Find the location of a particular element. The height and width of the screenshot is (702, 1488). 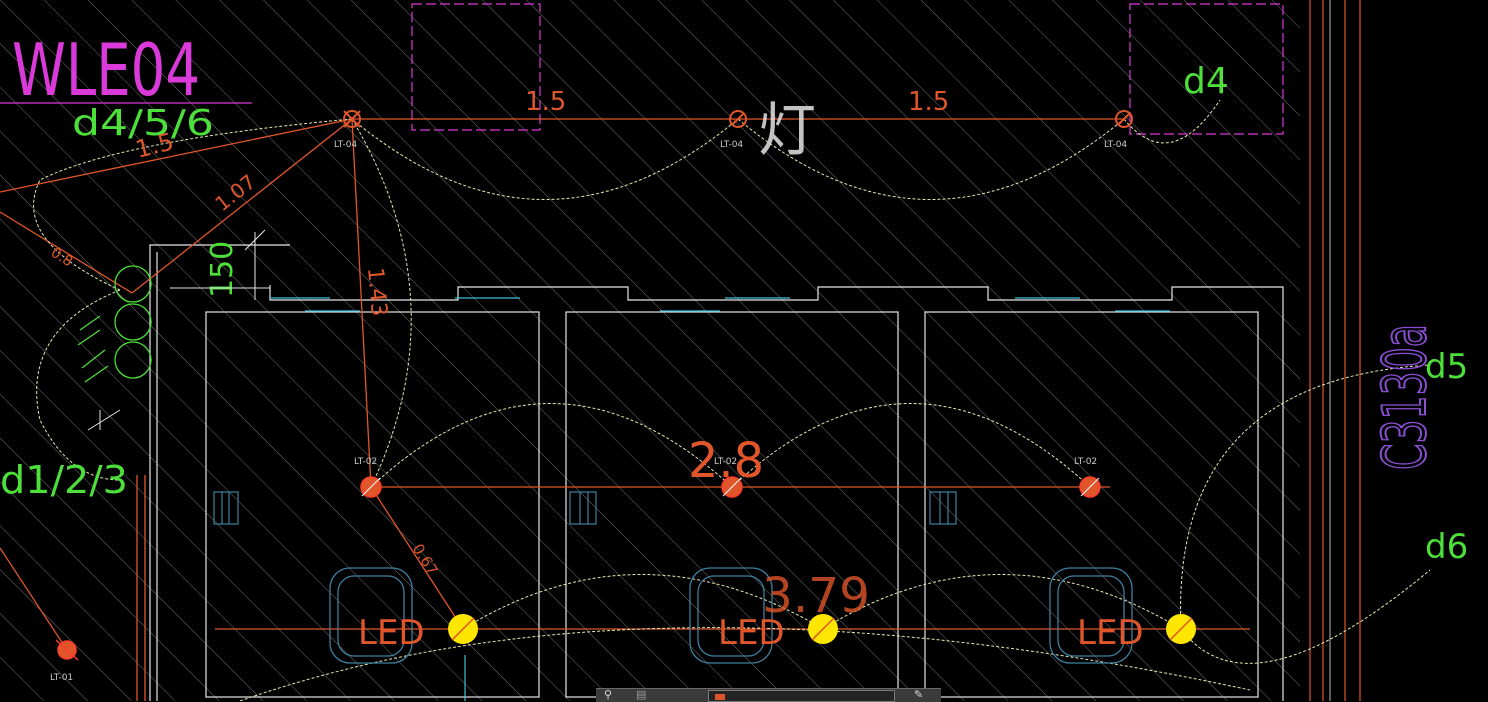

room-label-right-lower: d6 is located at coordinates (1446, 547).